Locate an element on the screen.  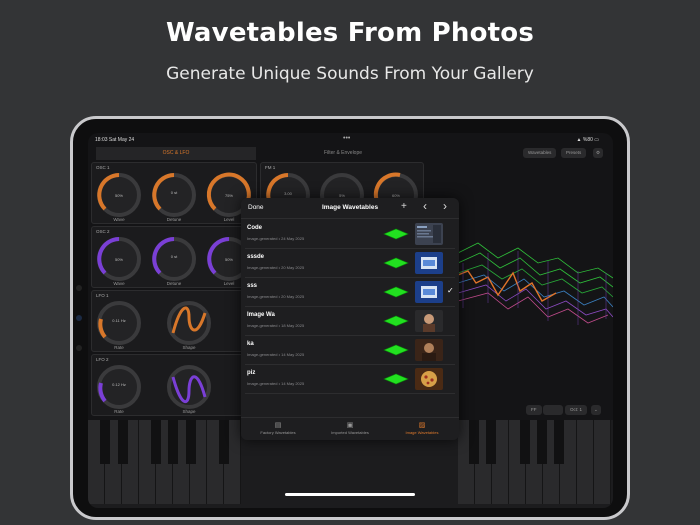
modal-header: Done Image Wavetables + ‹ › is located at coordinates (350, 208).